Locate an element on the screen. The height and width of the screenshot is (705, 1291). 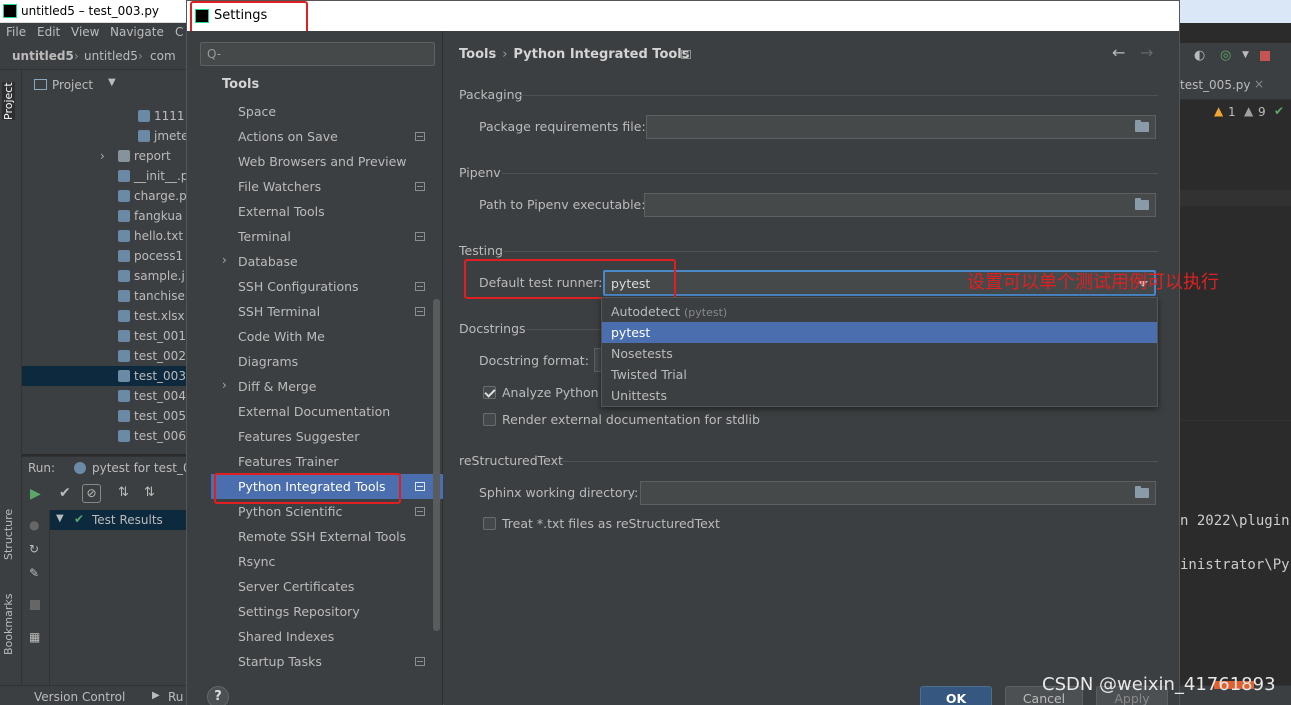
project-tree-item: tanchise is located at coordinates (104, 296).